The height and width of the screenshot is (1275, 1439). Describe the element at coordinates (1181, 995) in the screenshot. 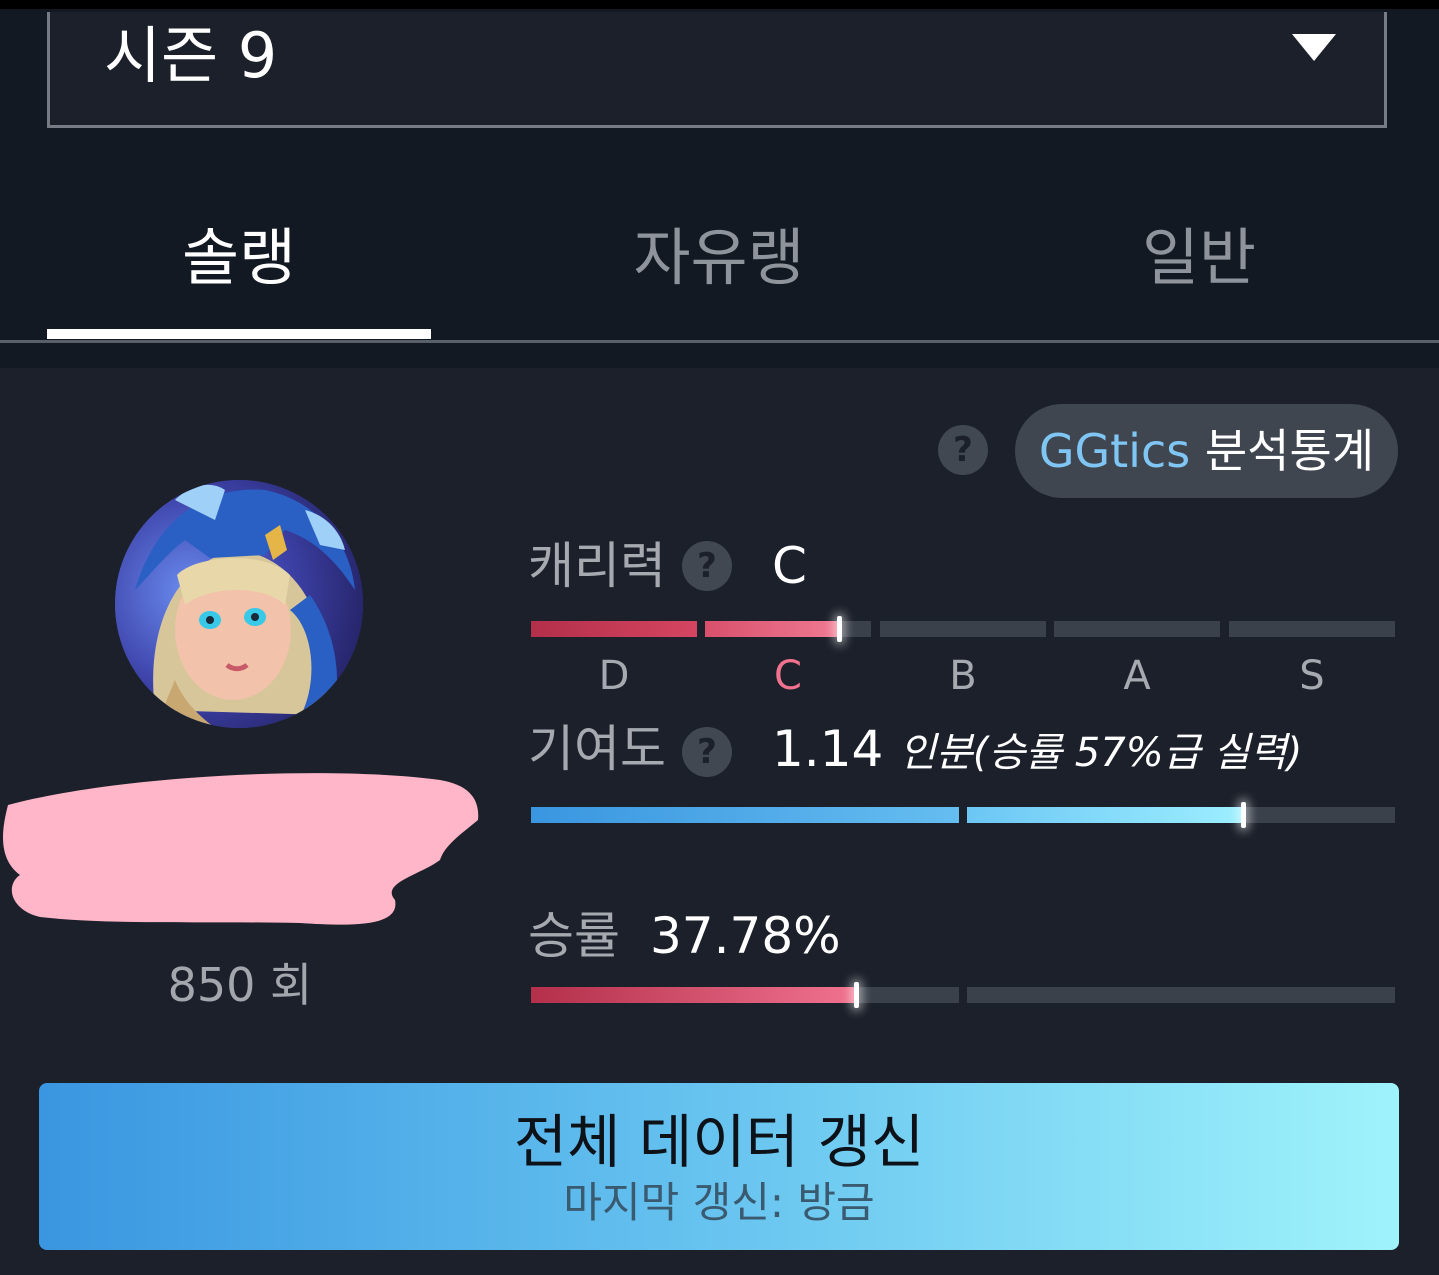

I see `winrate-bar-right` at that location.